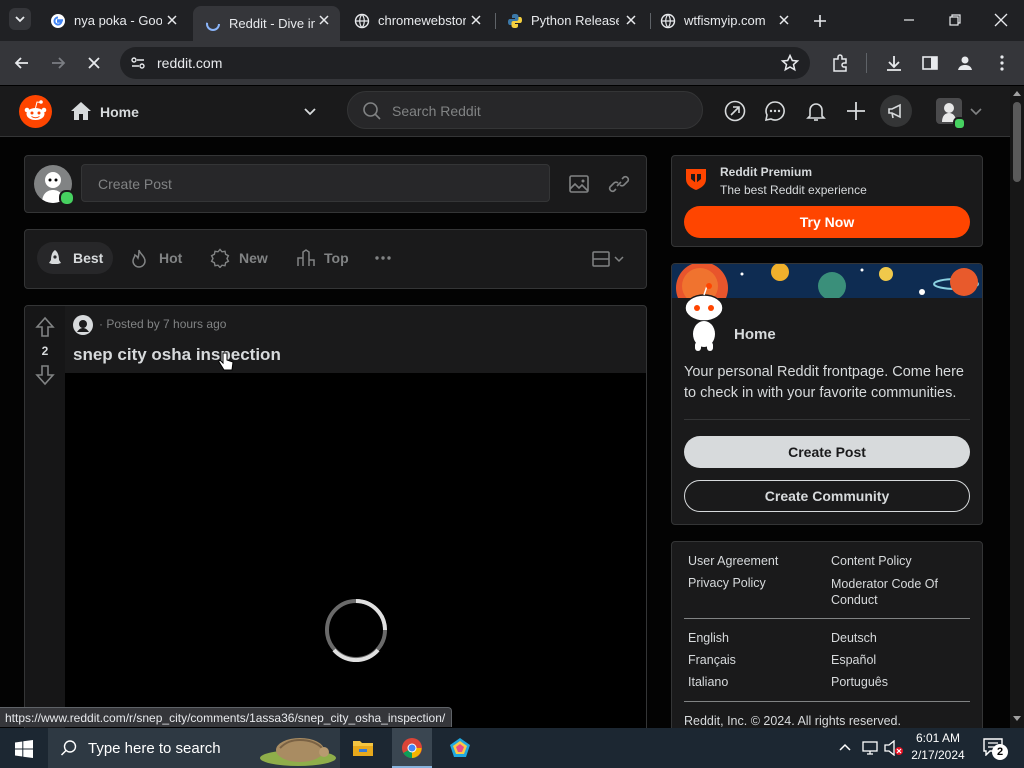 The width and height of the screenshot is (1024, 768). I want to click on moderator-code-link: Moderator Code Of Conduct, so click(896, 592).